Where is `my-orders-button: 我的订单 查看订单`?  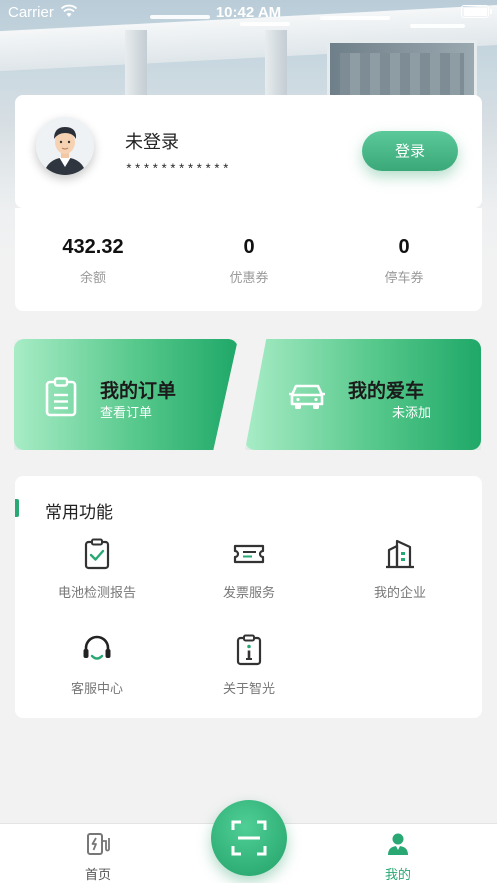 my-orders-button: 我的订单 查看订单 is located at coordinates (126, 394).